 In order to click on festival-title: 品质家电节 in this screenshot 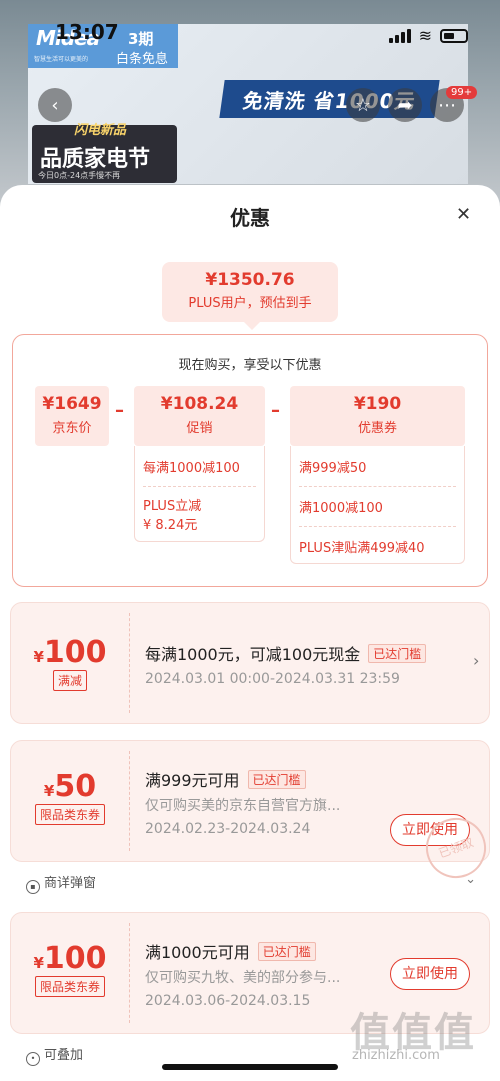, I will do `click(95, 159)`.